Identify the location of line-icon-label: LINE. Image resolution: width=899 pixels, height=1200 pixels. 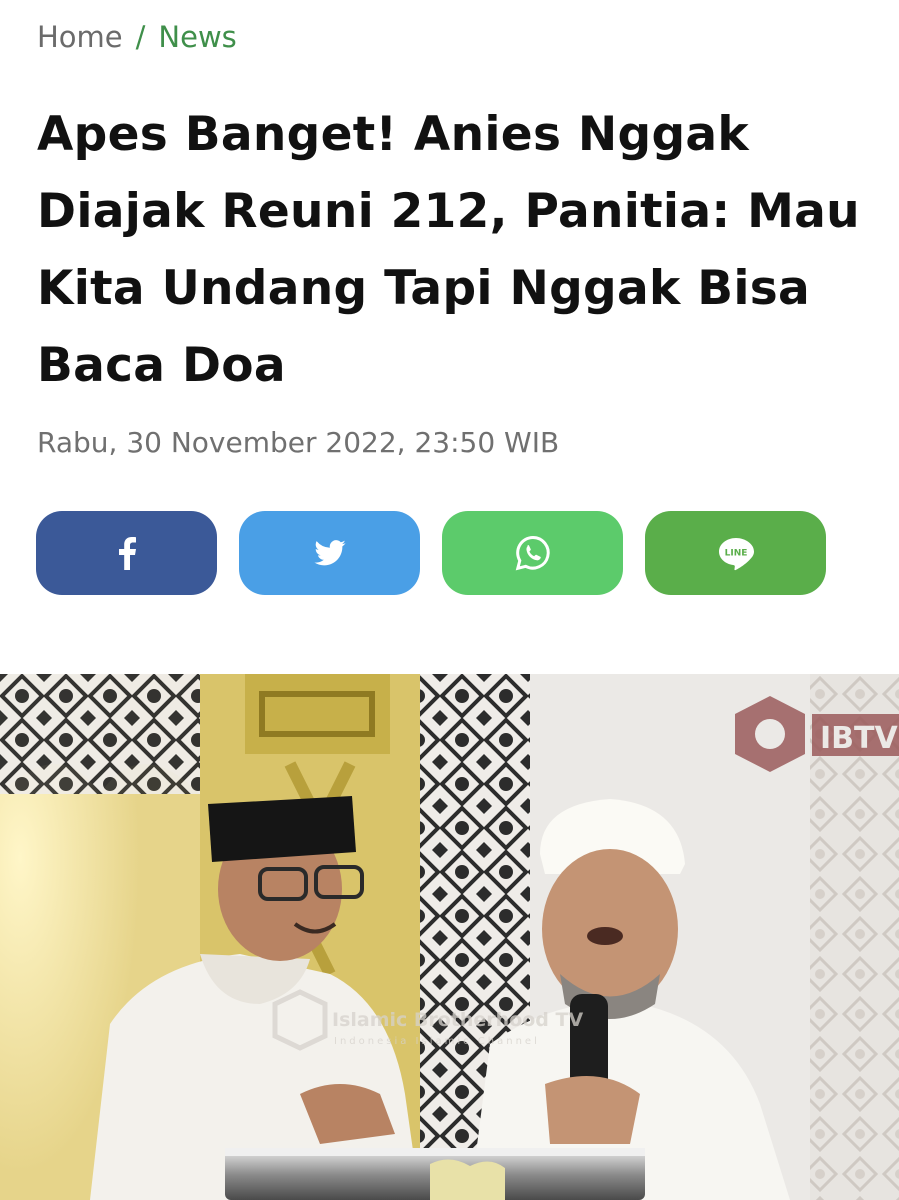
(735, 554).